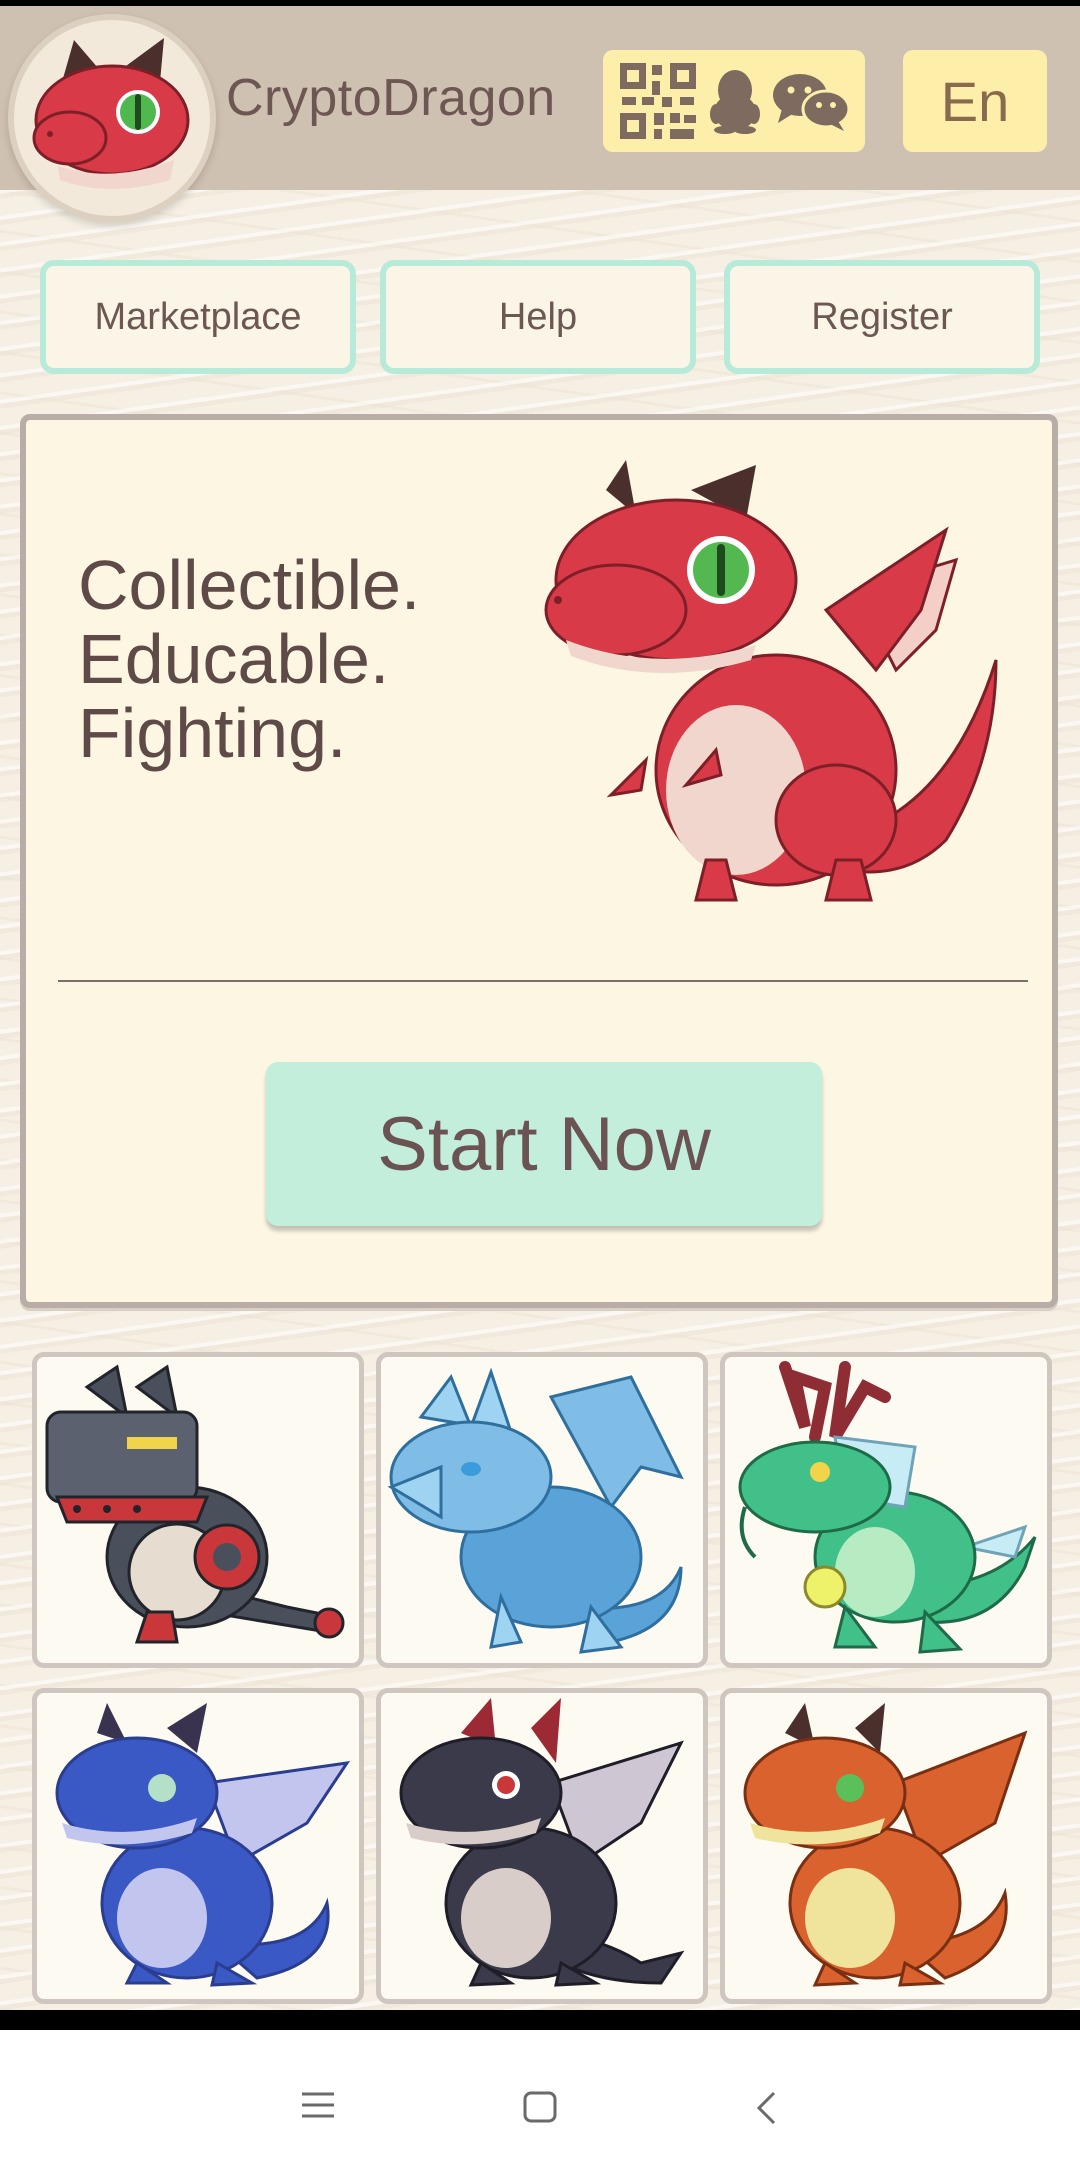  I want to click on qr-code-icon, so click(658, 101).